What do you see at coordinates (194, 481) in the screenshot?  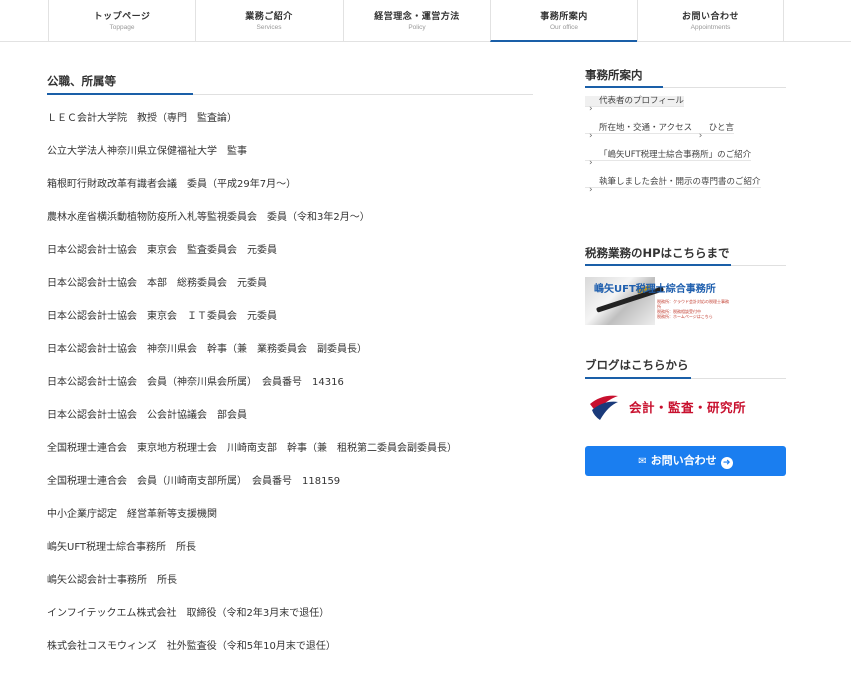 I see `list-item: 全国税理士連合会 会員（川崎南支部所属） 会員番号 118159` at bounding box center [194, 481].